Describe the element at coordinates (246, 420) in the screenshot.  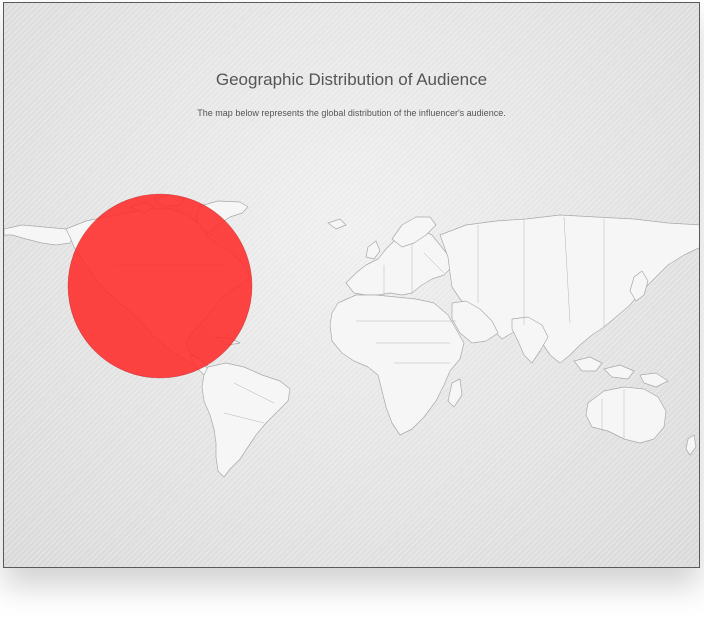
I see `land-south-america` at that location.